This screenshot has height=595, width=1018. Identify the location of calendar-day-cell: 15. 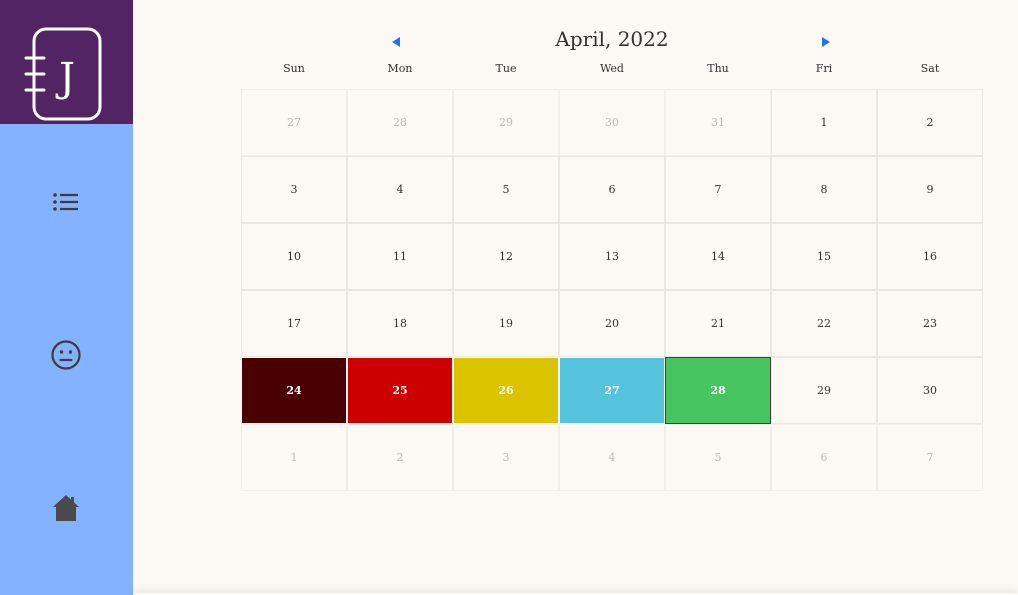
(824, 256).